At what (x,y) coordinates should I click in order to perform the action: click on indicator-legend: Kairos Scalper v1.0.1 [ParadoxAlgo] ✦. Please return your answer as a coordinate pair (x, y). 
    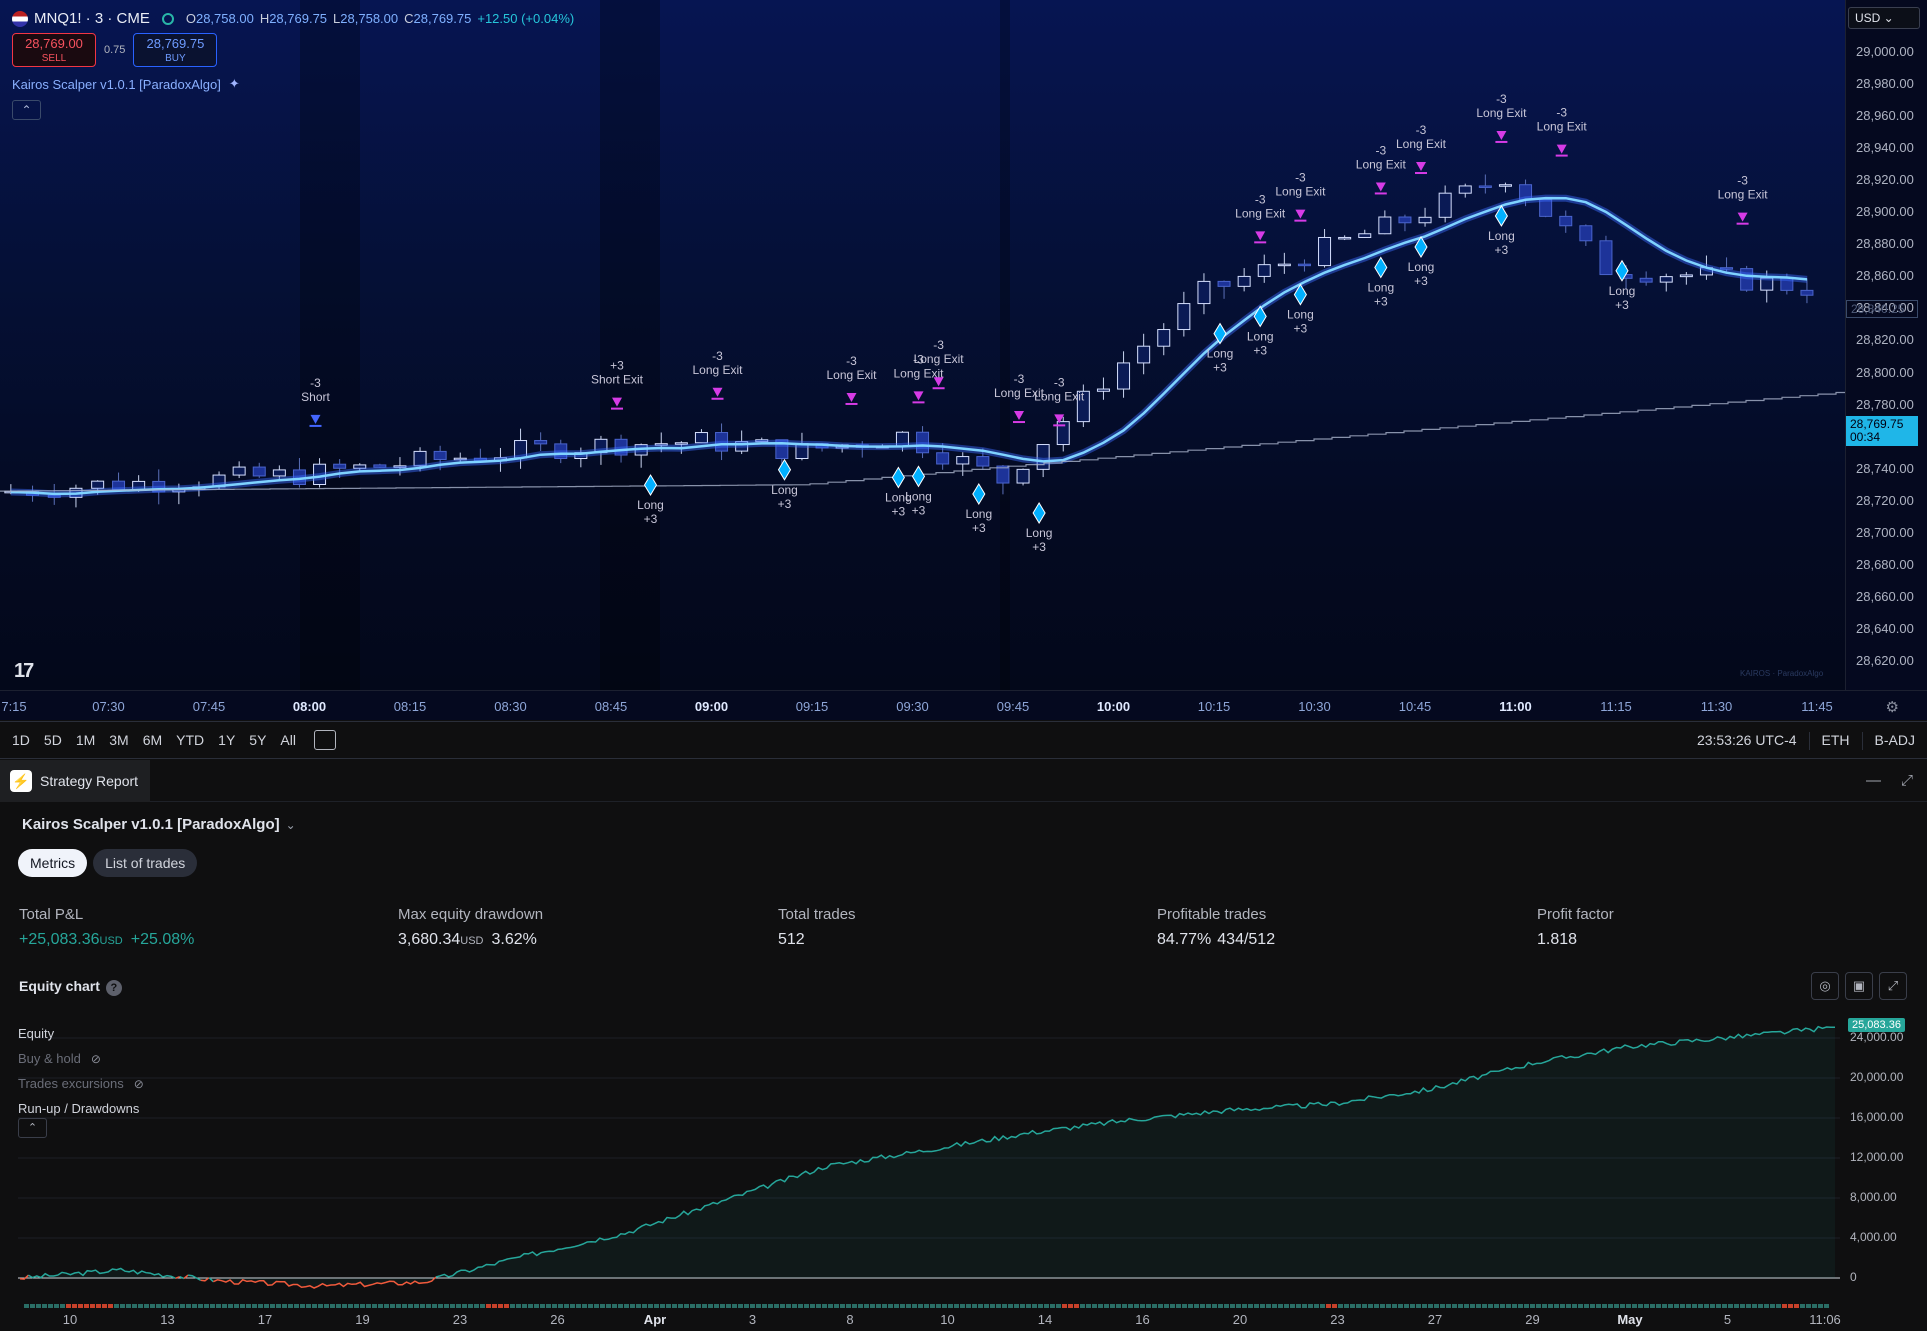
    Looking at the image, I should click on (126, 84).